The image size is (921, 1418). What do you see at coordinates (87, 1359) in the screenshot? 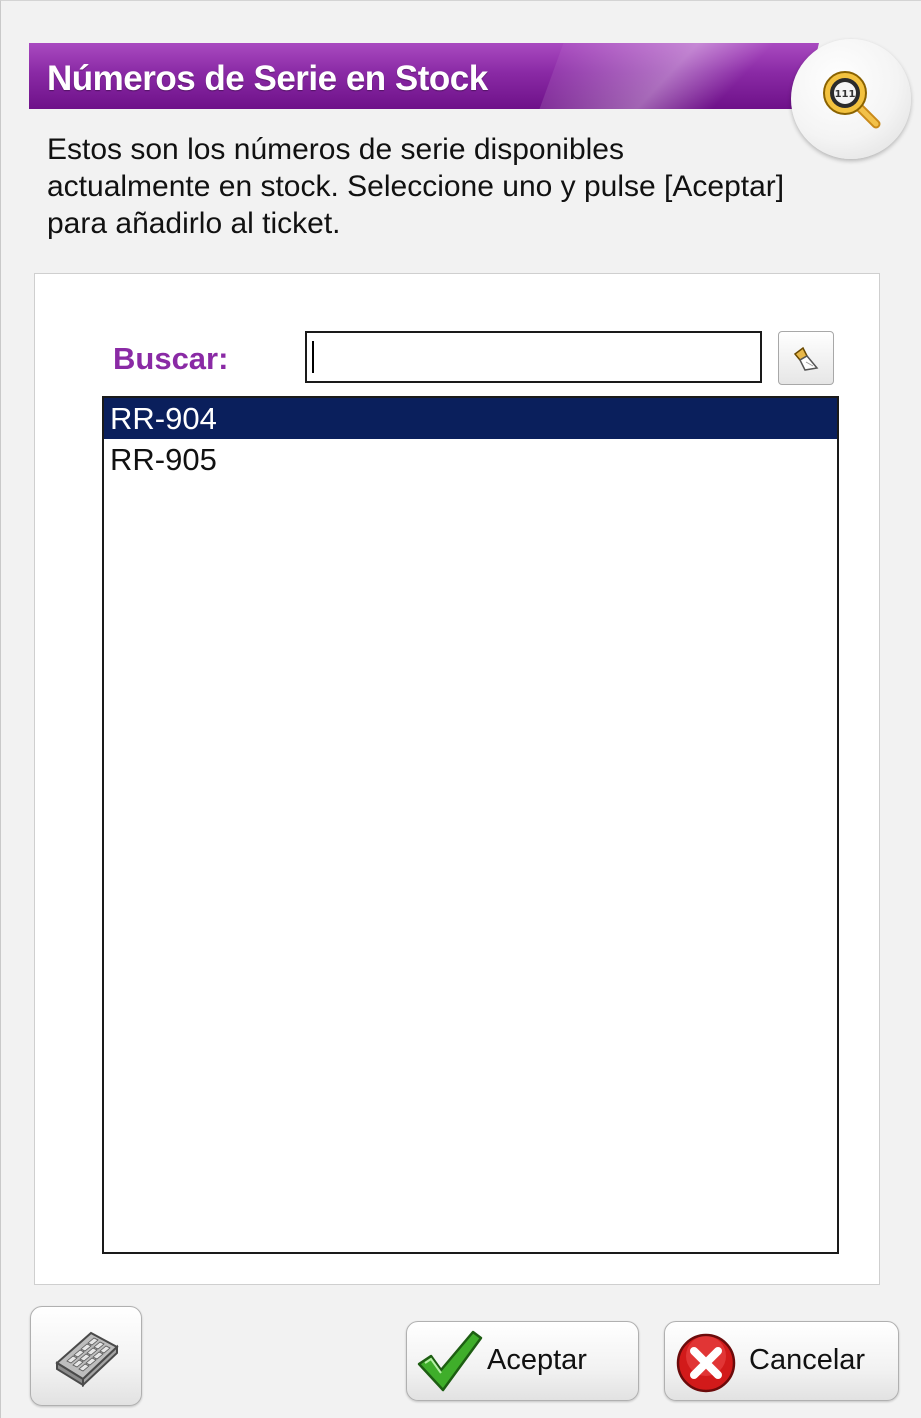
I see `keyboard-icon` at bounding box center [87, 1359].